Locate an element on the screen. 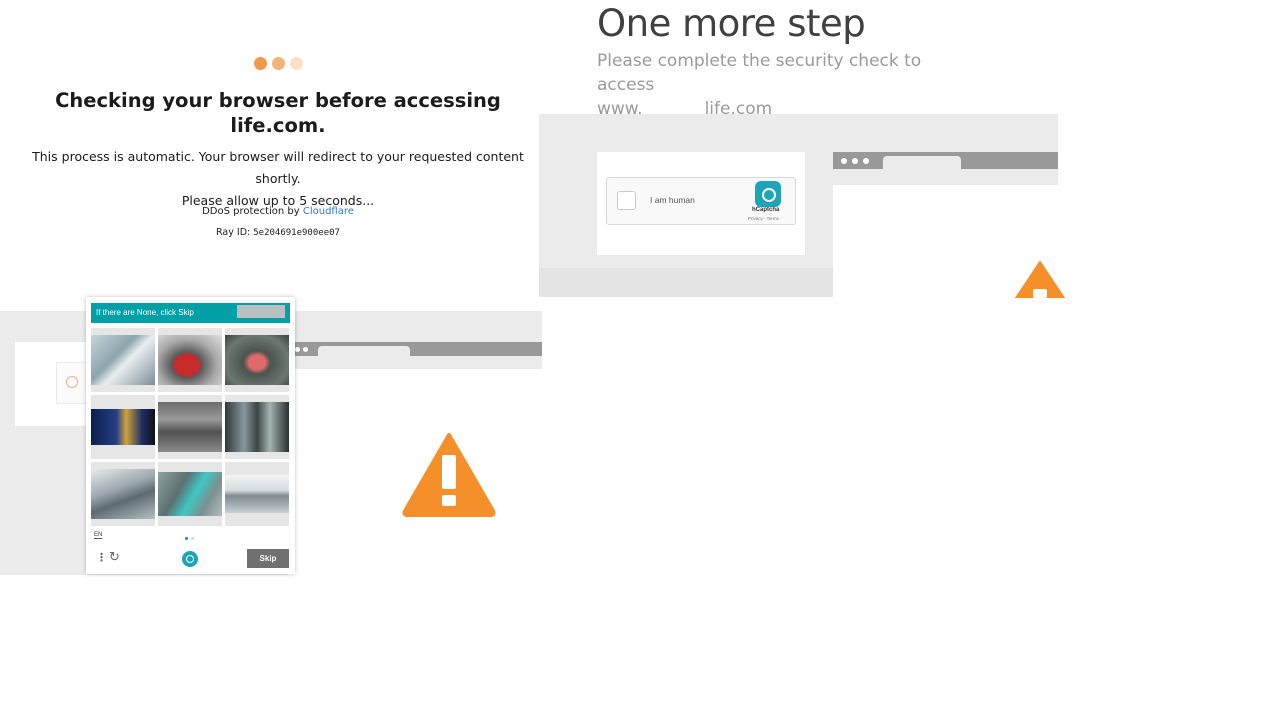 The width and height of the screenshot is (1280, 720). image-seaplane is located at coordinates (257, 494).